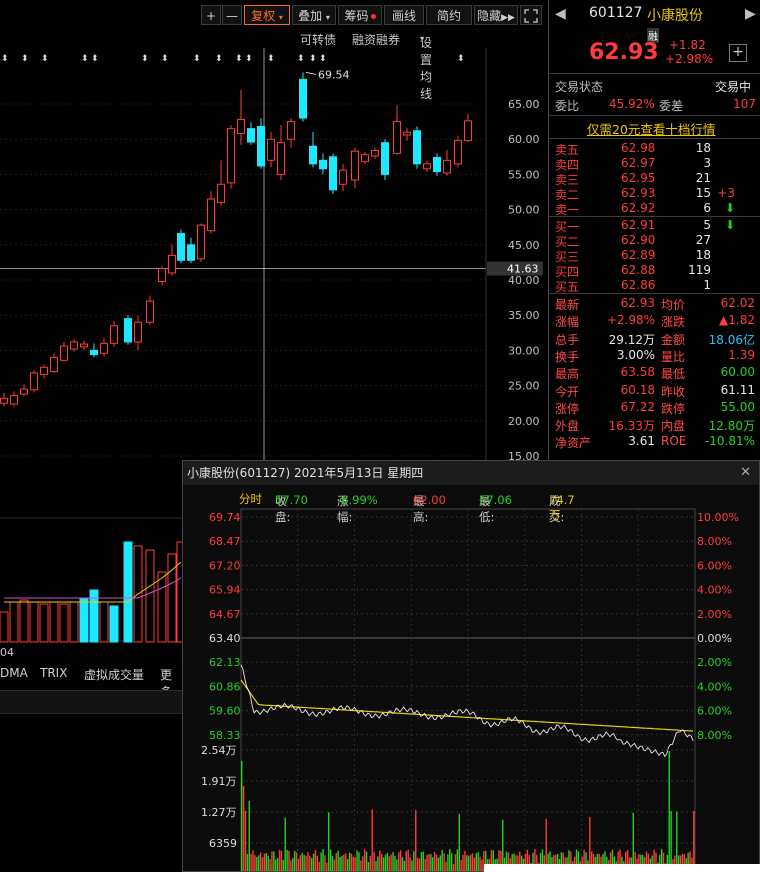 The width and height of the screenshot is (760, 872). What do you see at coordinates (655, 226) in the screenshot?
I see `bid-row: 买一 62.91 5 ⬇` at bounding box center [655, 226].